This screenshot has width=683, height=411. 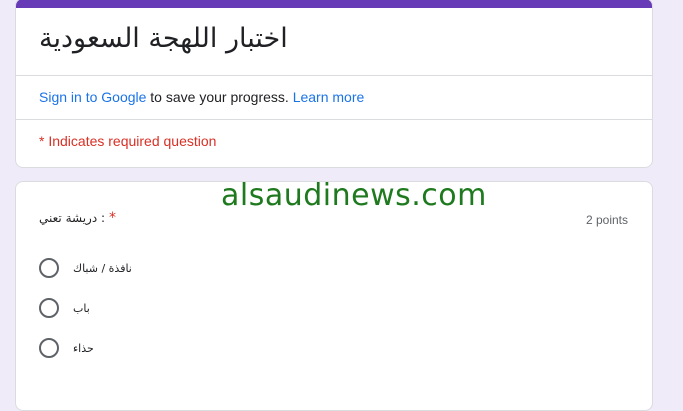 What do you see at coordinates (334, 4) in the screenshot?
I see `form-accent-bar` at bounding box center [334, 4].